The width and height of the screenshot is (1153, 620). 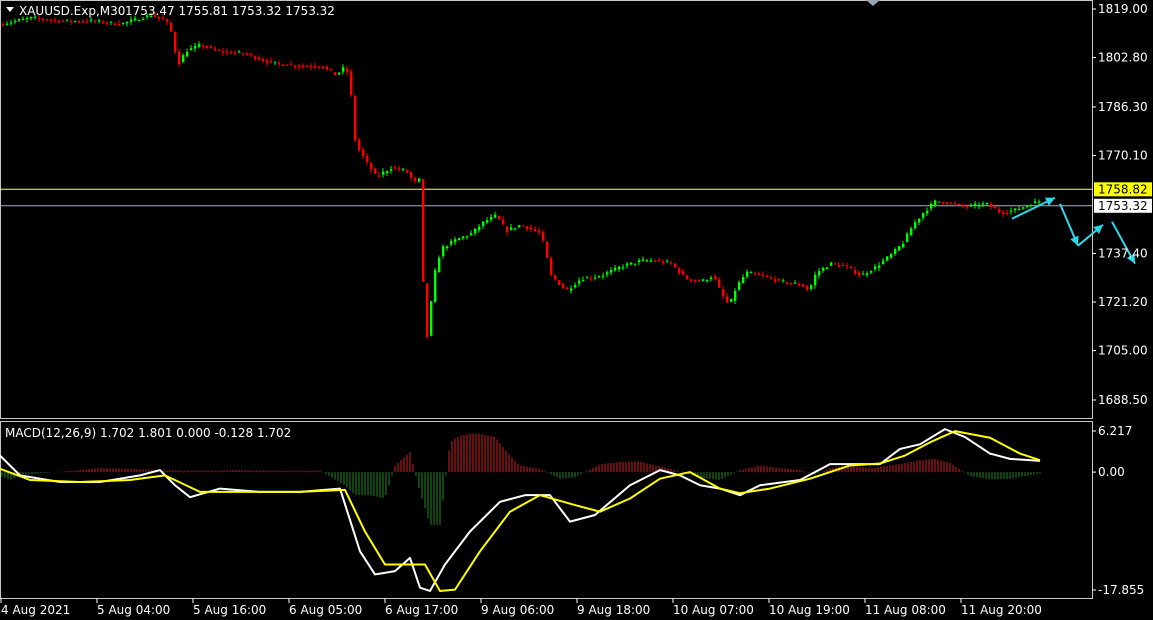 What do you see at coordinates (905, 610) in the screenshot?
I see `time-tick-label: 11 Aug 08:00` at bounding box center [905, 610].